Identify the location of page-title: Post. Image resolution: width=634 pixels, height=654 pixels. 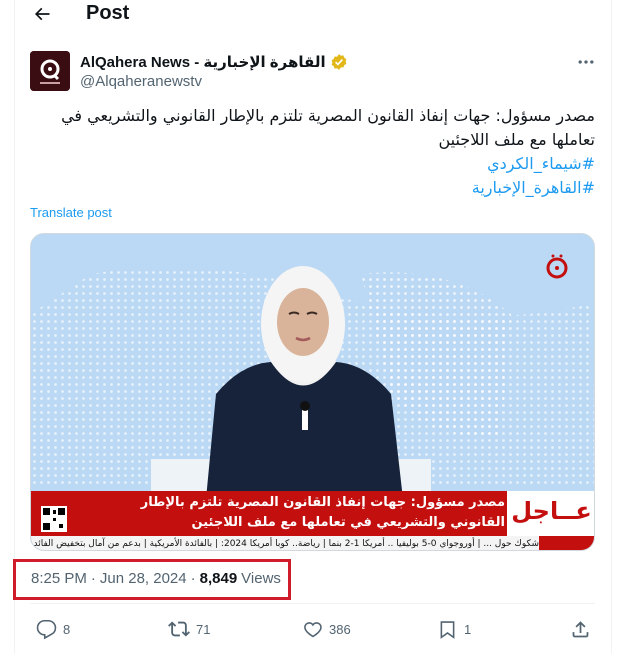
(108, 13).